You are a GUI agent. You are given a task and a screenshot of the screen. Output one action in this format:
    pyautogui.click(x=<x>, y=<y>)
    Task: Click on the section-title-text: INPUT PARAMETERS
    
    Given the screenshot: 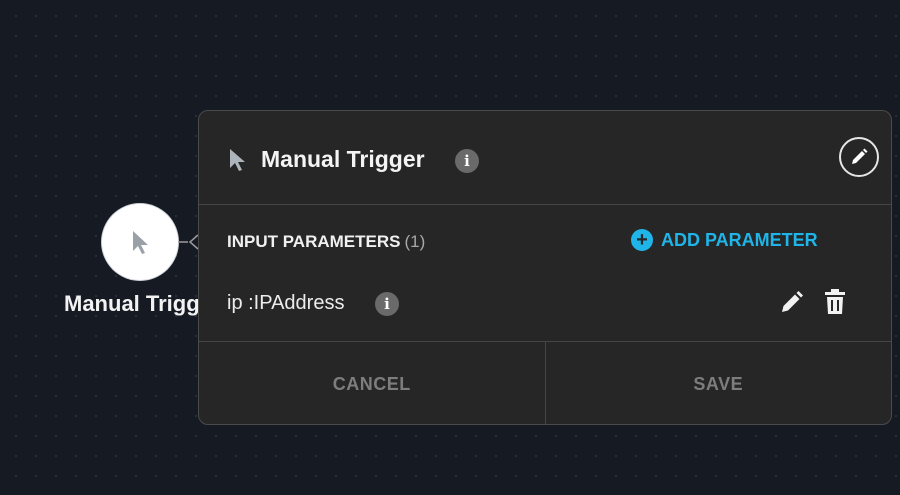 What is the action you would take?
    pyautogui.click(x=314, y=241)
    